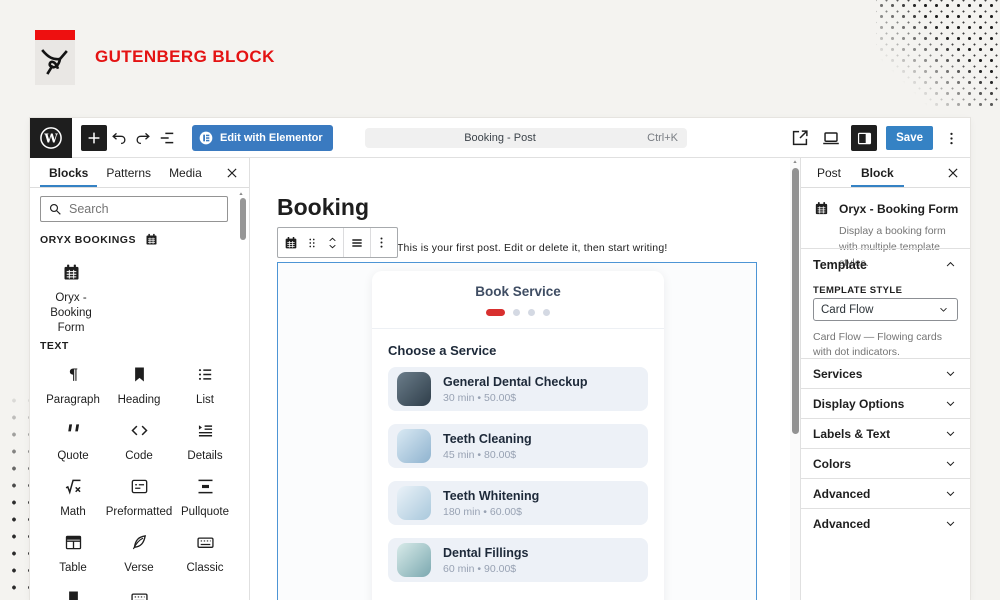 The width and height of the screenshot is (1000, 600). I want to click on block-type-label: List, so click(205, 400).